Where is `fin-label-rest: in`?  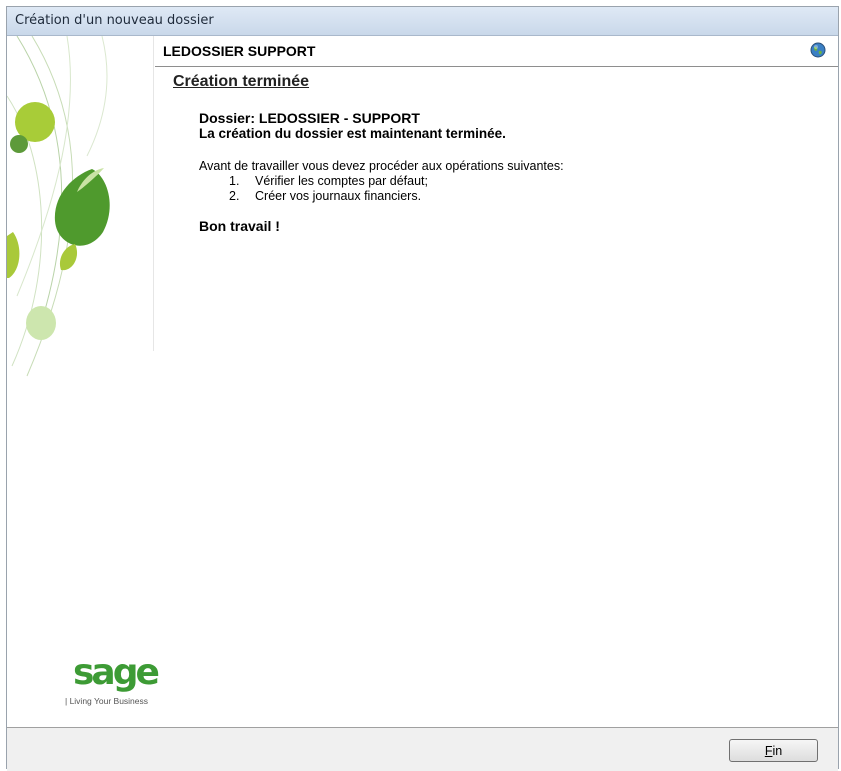 fin-label-rest: in is located at coordinates (777, 750).